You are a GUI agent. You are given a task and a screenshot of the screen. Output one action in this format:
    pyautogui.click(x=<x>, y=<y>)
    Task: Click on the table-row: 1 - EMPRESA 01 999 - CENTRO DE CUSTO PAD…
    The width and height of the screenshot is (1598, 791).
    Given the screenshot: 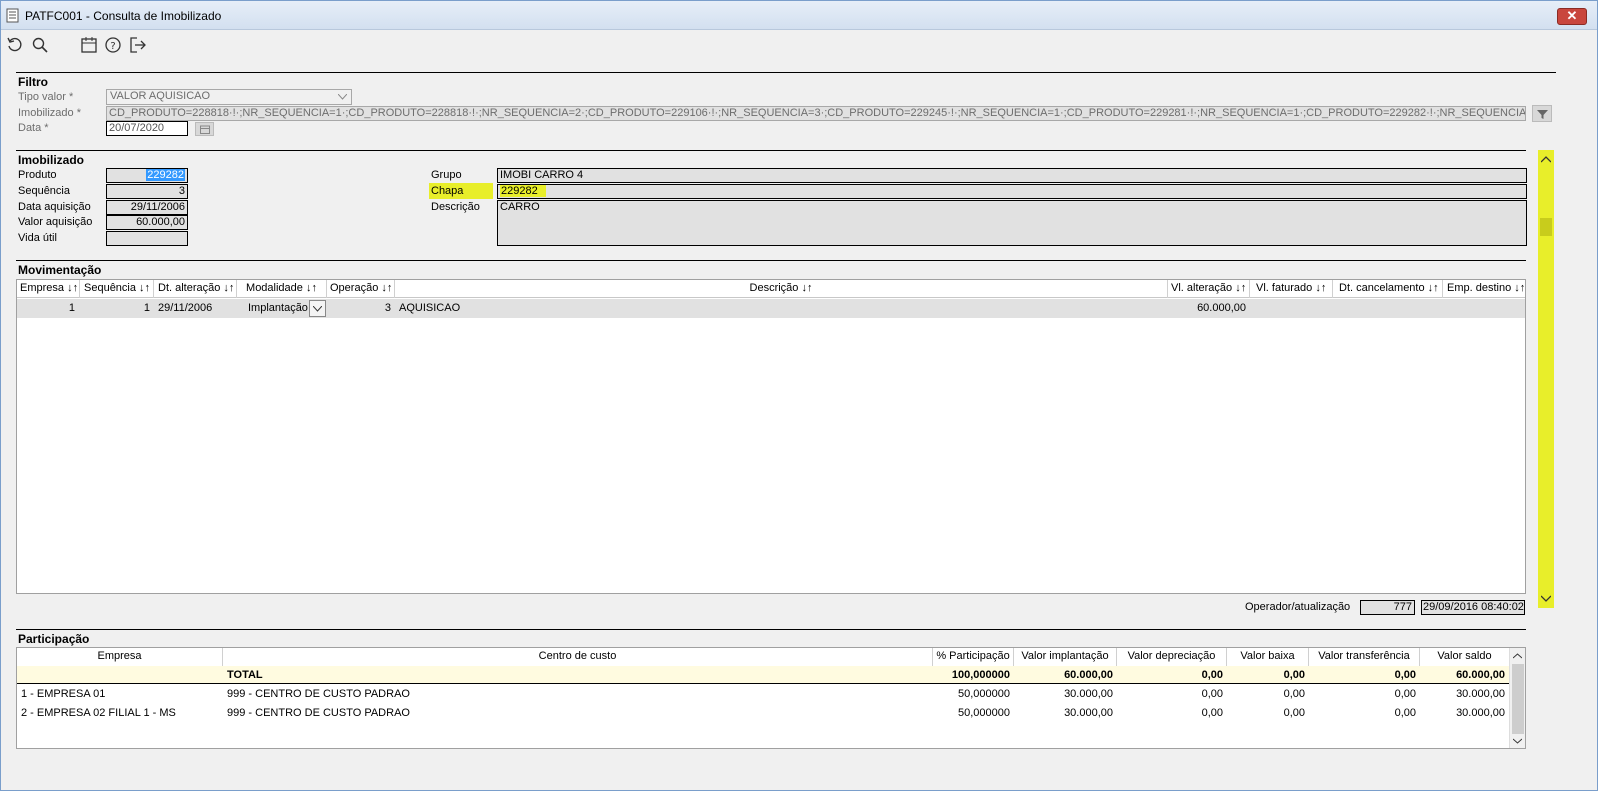 What is the action you would take?
    pyautogui.click(x=763, y=694)
    